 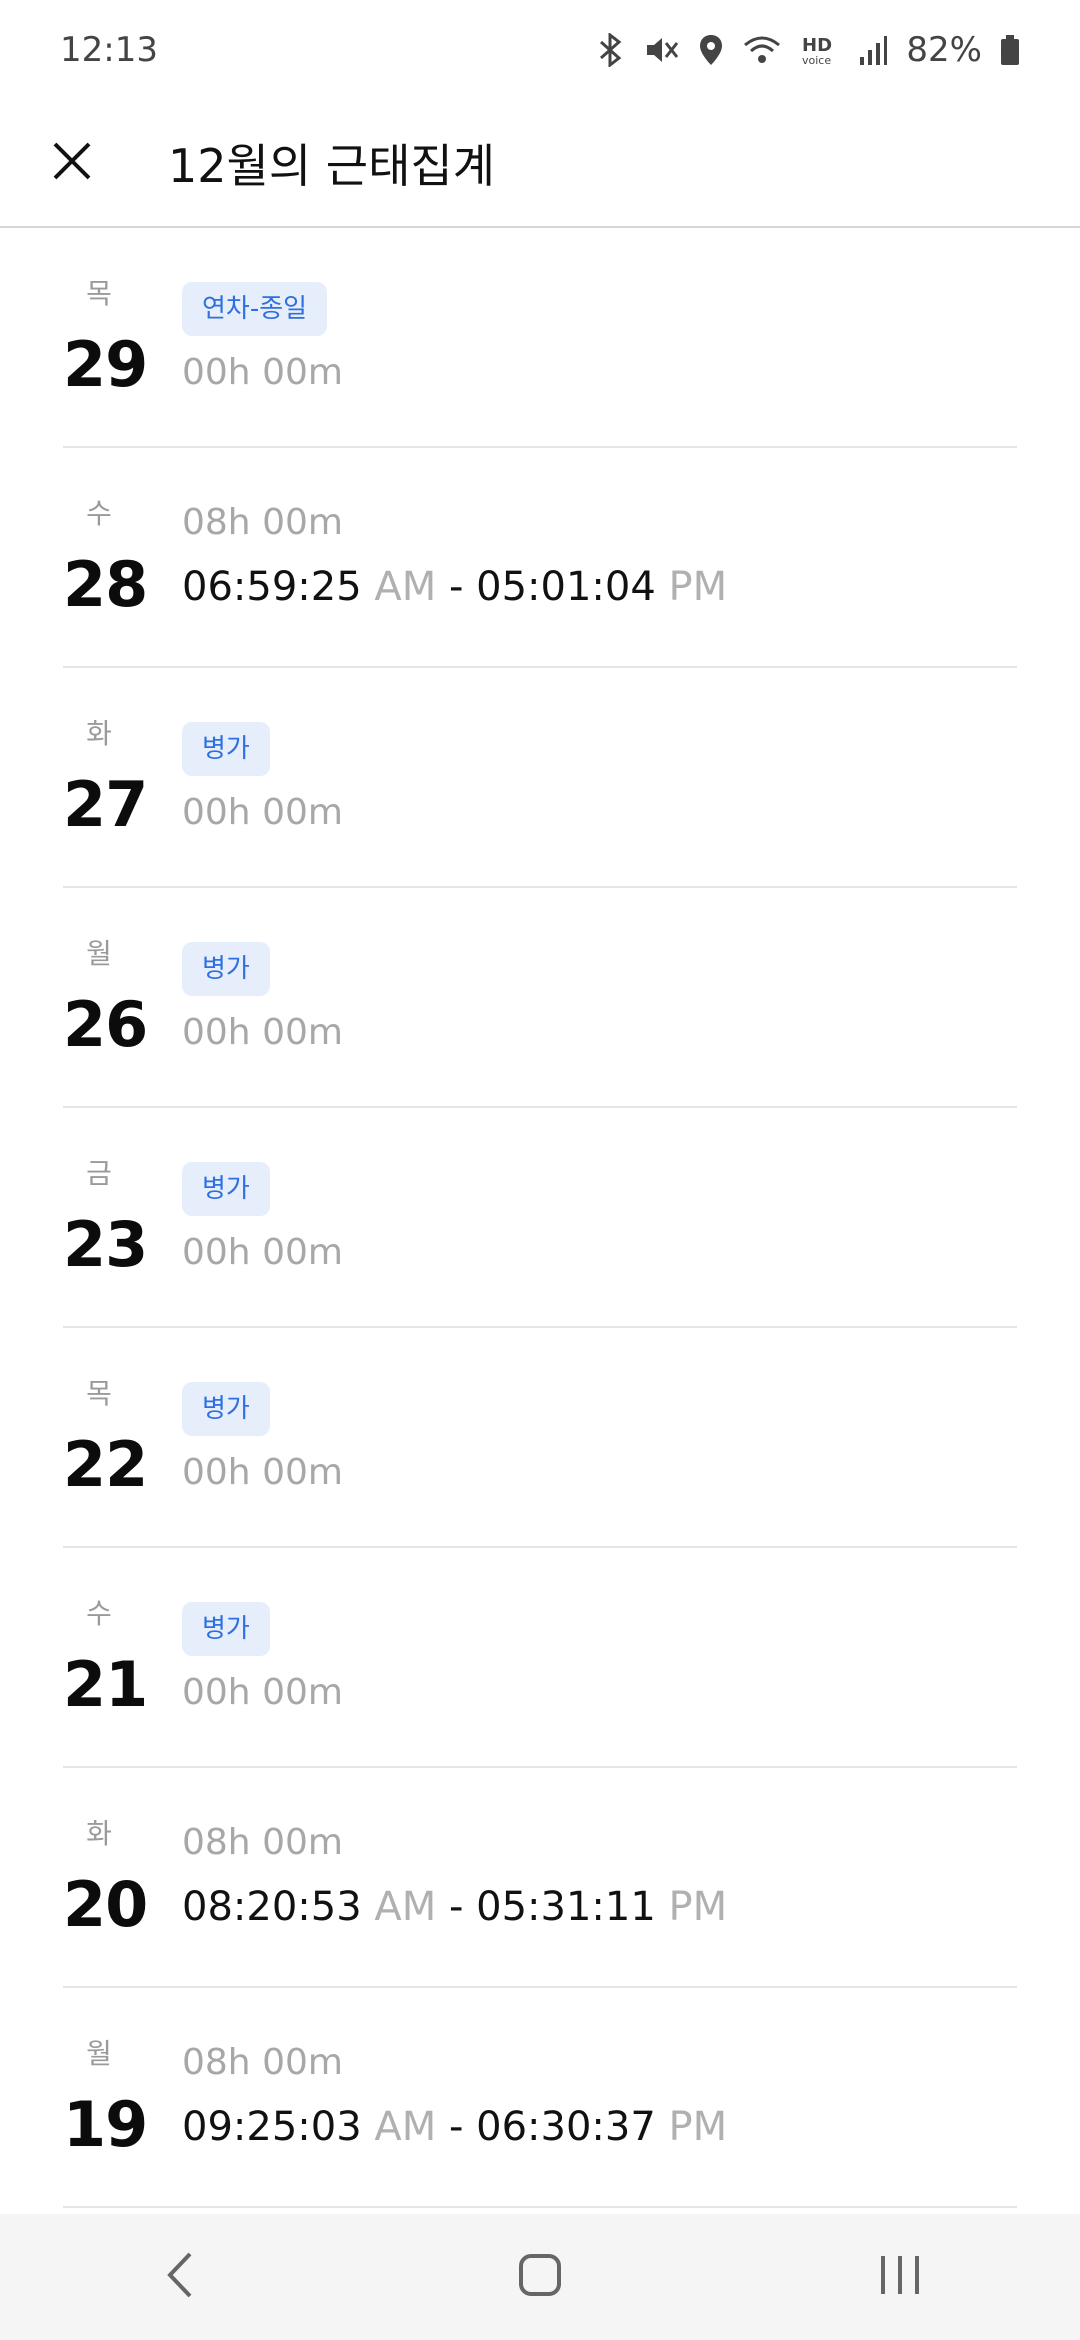 What do you see at coordinates (105, 1464) in the screenshot?
I see `day-number: 22` at bounding box center [105, 1464].